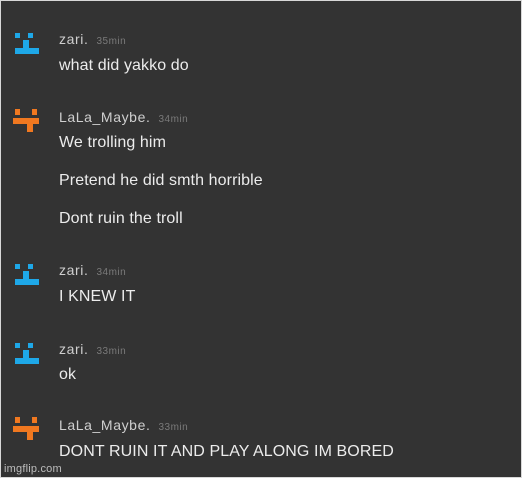 The image size is (522, 478). What do you see at coordinates (113, 142) in the screenshot?
I see `message-text: We trolling him` at bounding box center [113, 142].